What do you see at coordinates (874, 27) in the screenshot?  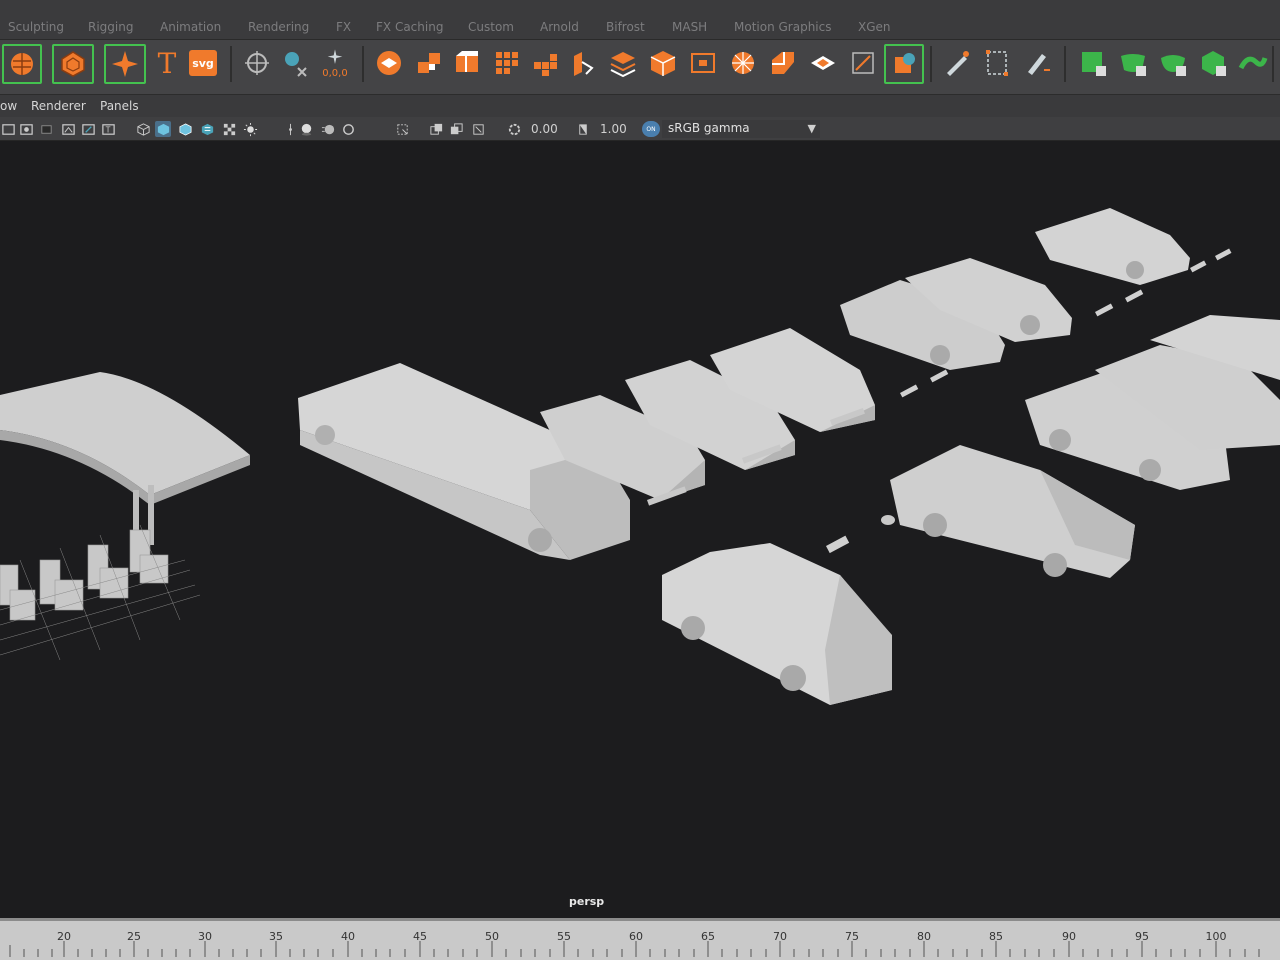 I see `tab-xgen: XGen` at bounding box center [874, 27].